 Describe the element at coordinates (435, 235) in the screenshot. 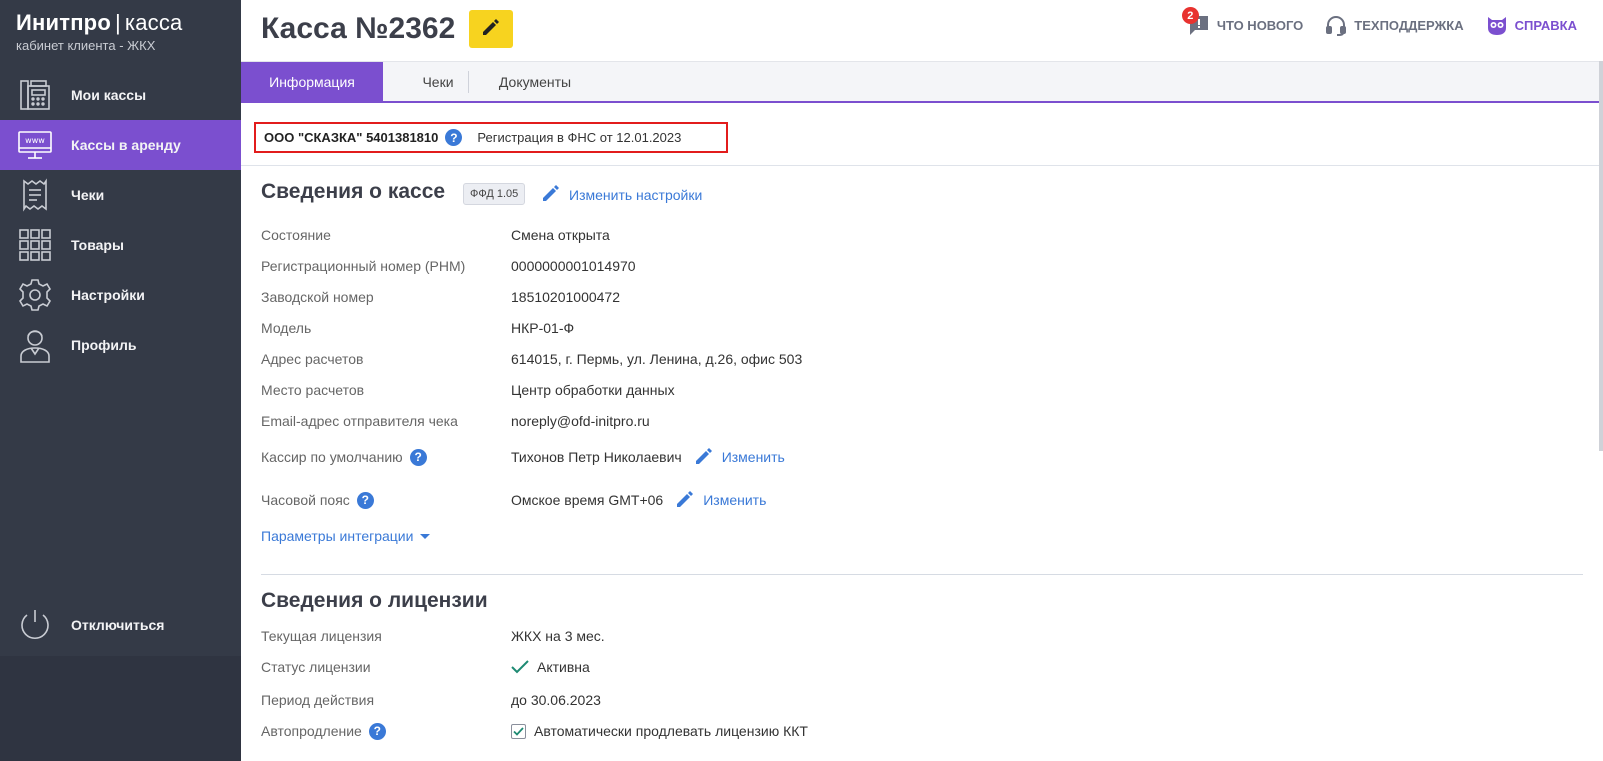

I see `info-row-state: Состояние Смена открыта` at that location.